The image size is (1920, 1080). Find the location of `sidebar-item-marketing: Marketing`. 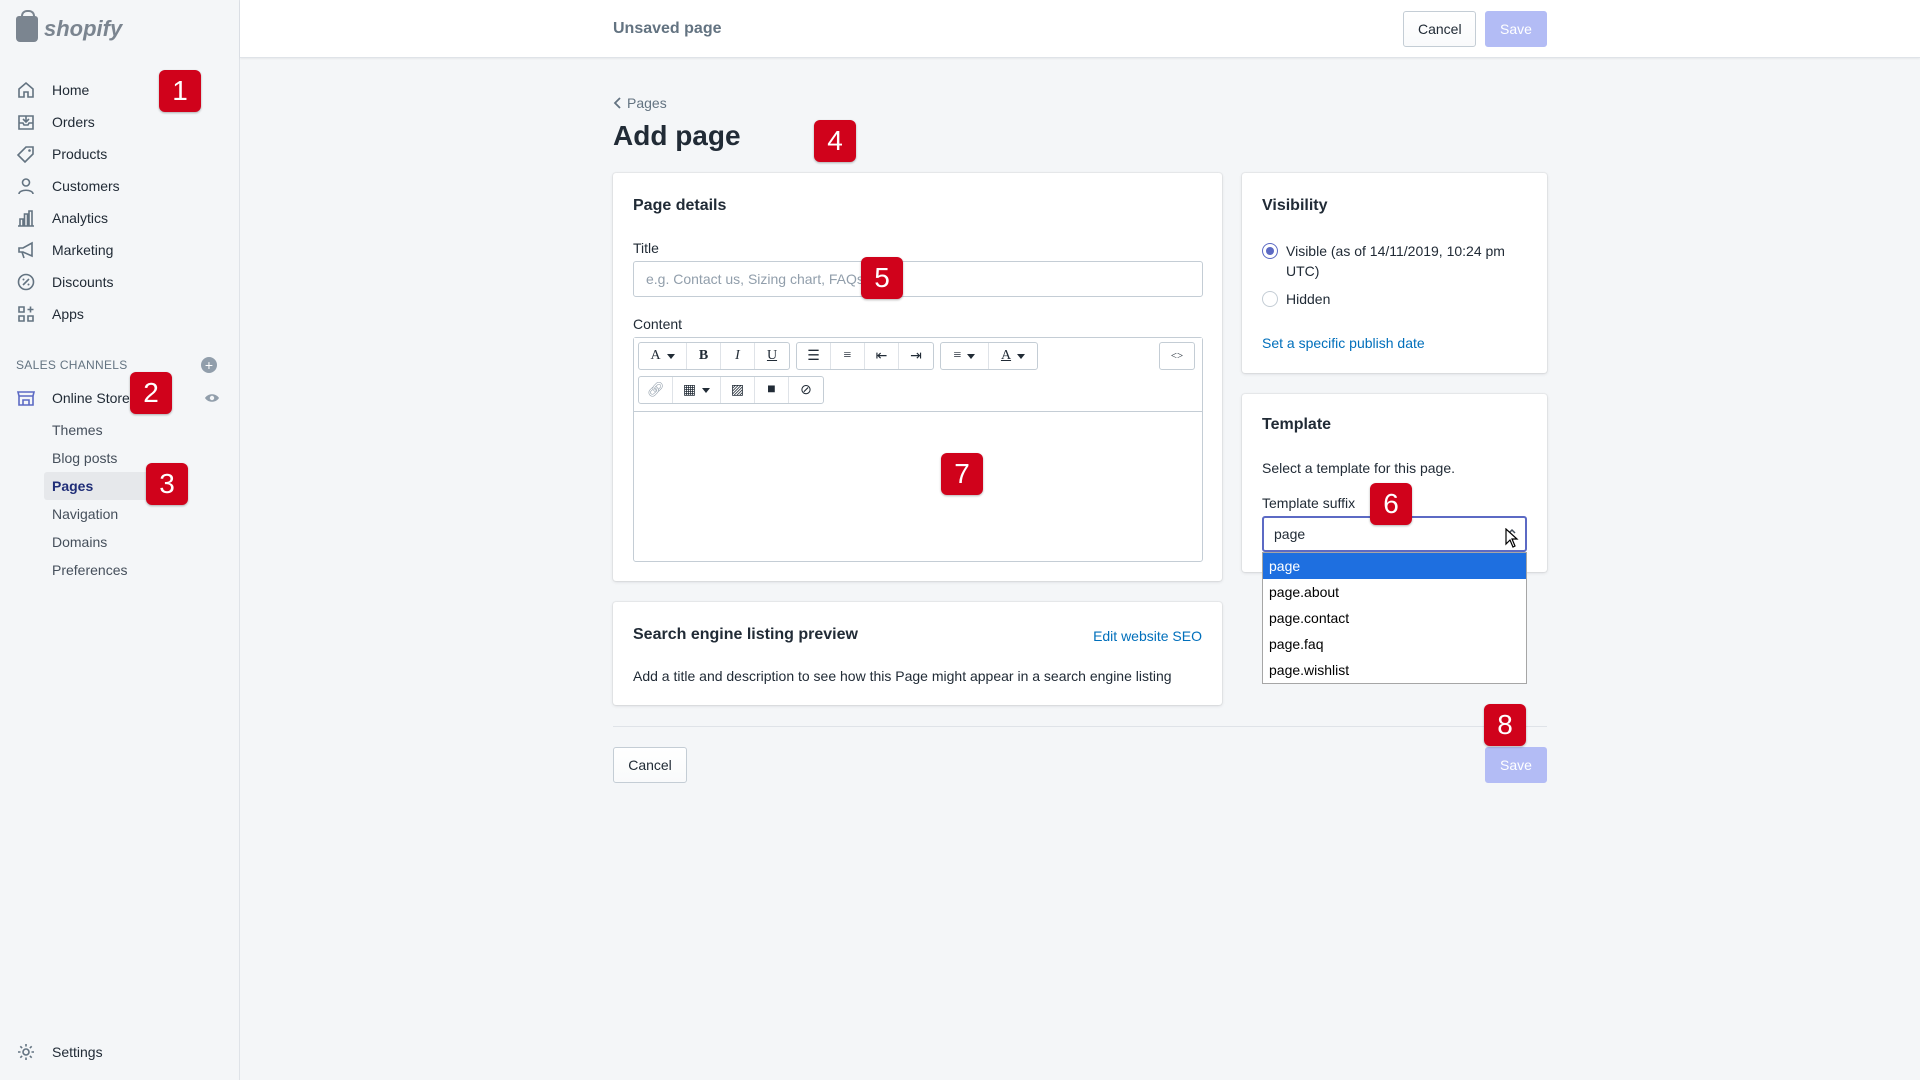

sidebar-item-marketing: Marketing is located at coordinates (120, 250).